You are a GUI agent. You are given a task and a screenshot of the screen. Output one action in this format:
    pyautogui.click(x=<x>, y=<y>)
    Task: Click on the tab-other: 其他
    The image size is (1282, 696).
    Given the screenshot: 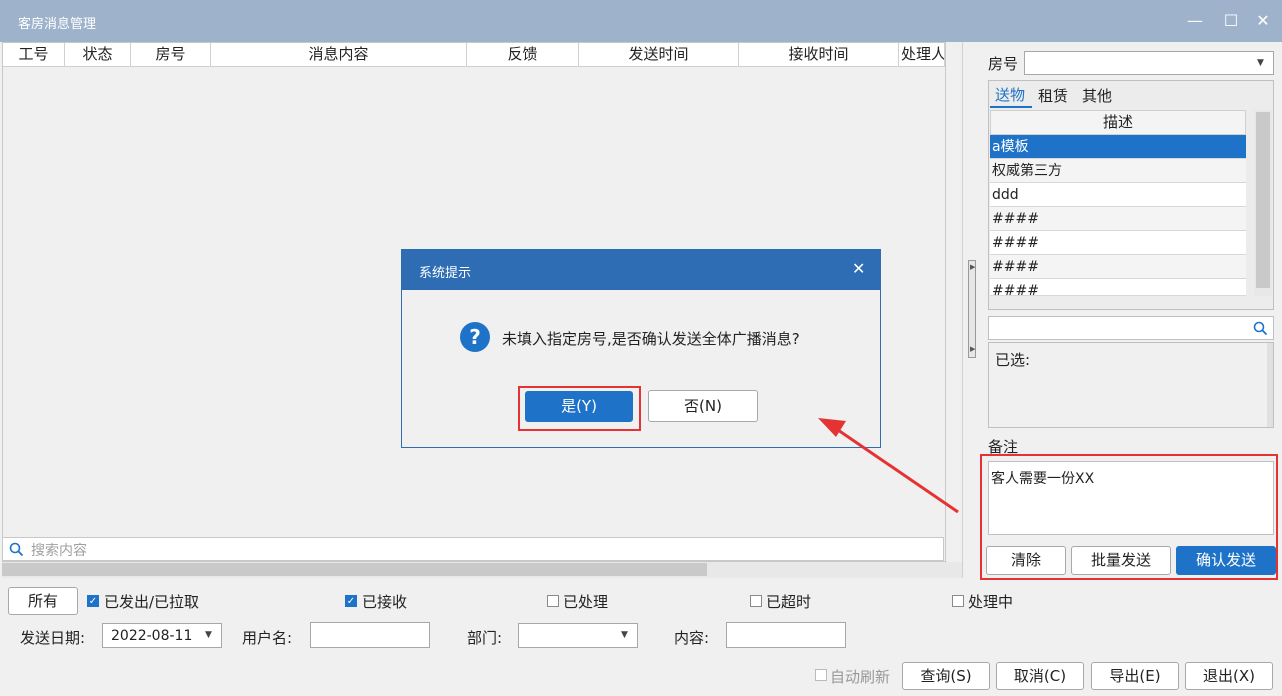 What is the action you would take?
    pyautogui.click(x=1097, y=95)
    